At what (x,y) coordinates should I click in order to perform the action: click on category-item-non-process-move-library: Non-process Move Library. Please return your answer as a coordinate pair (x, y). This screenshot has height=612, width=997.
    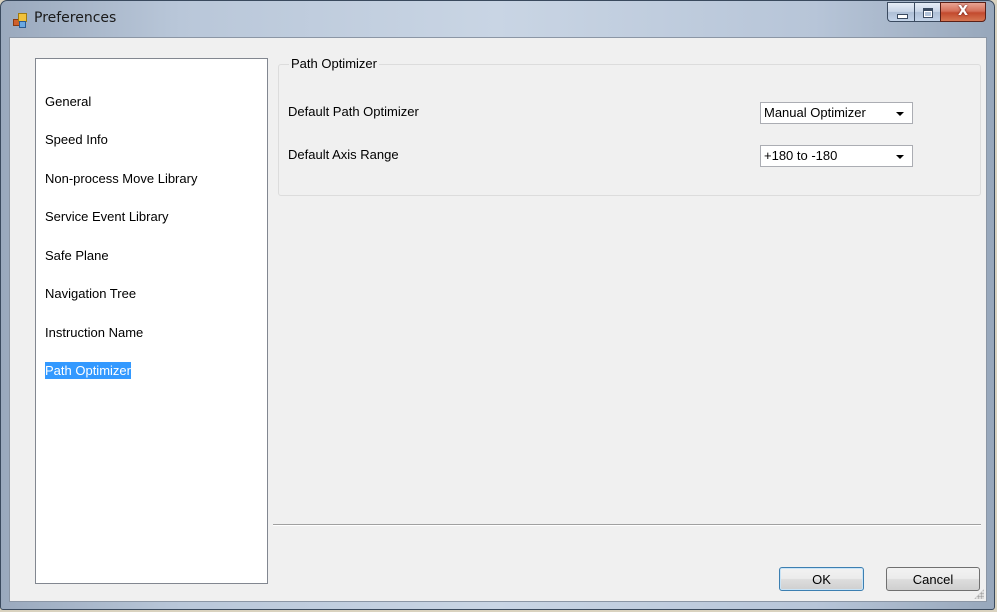
    Looking at the image, I should click on (121, 178).